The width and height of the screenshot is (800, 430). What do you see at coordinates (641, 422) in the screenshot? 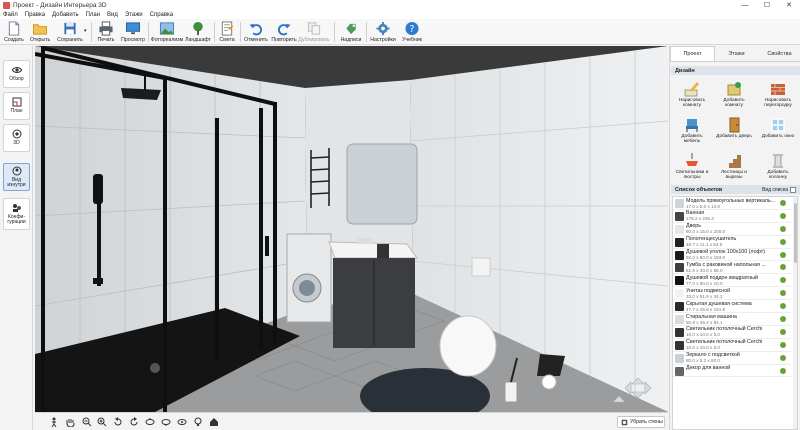
I see `hide-walls-button: Убрать стены` at bounding box center [641, 422].